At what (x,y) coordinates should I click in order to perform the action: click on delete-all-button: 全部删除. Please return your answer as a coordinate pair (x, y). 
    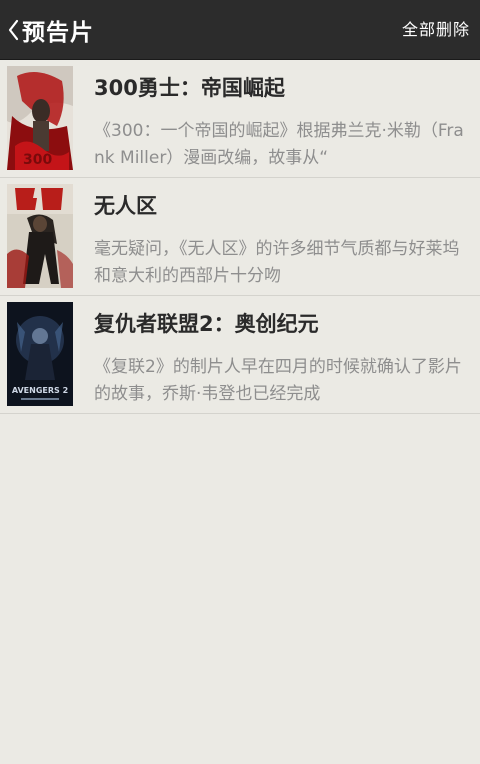
    Looking at the image, I should click on (436, 30).